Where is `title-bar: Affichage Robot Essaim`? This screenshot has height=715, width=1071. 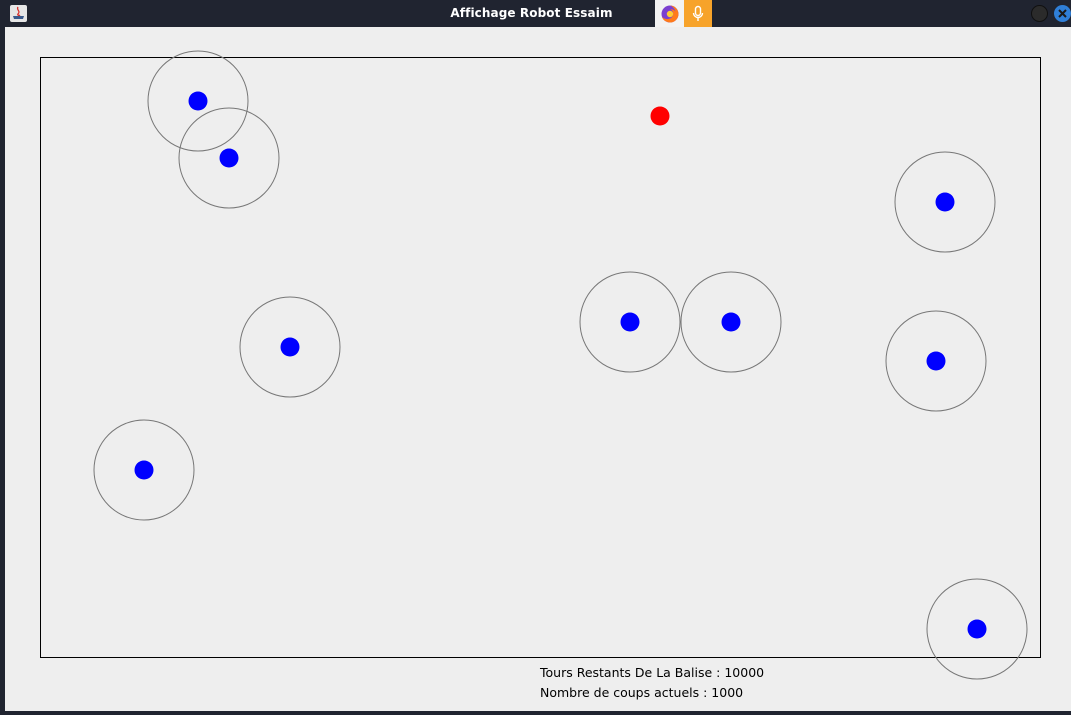 title-bar: Affichage Robot Essaim is located at coordinates (535, 13).